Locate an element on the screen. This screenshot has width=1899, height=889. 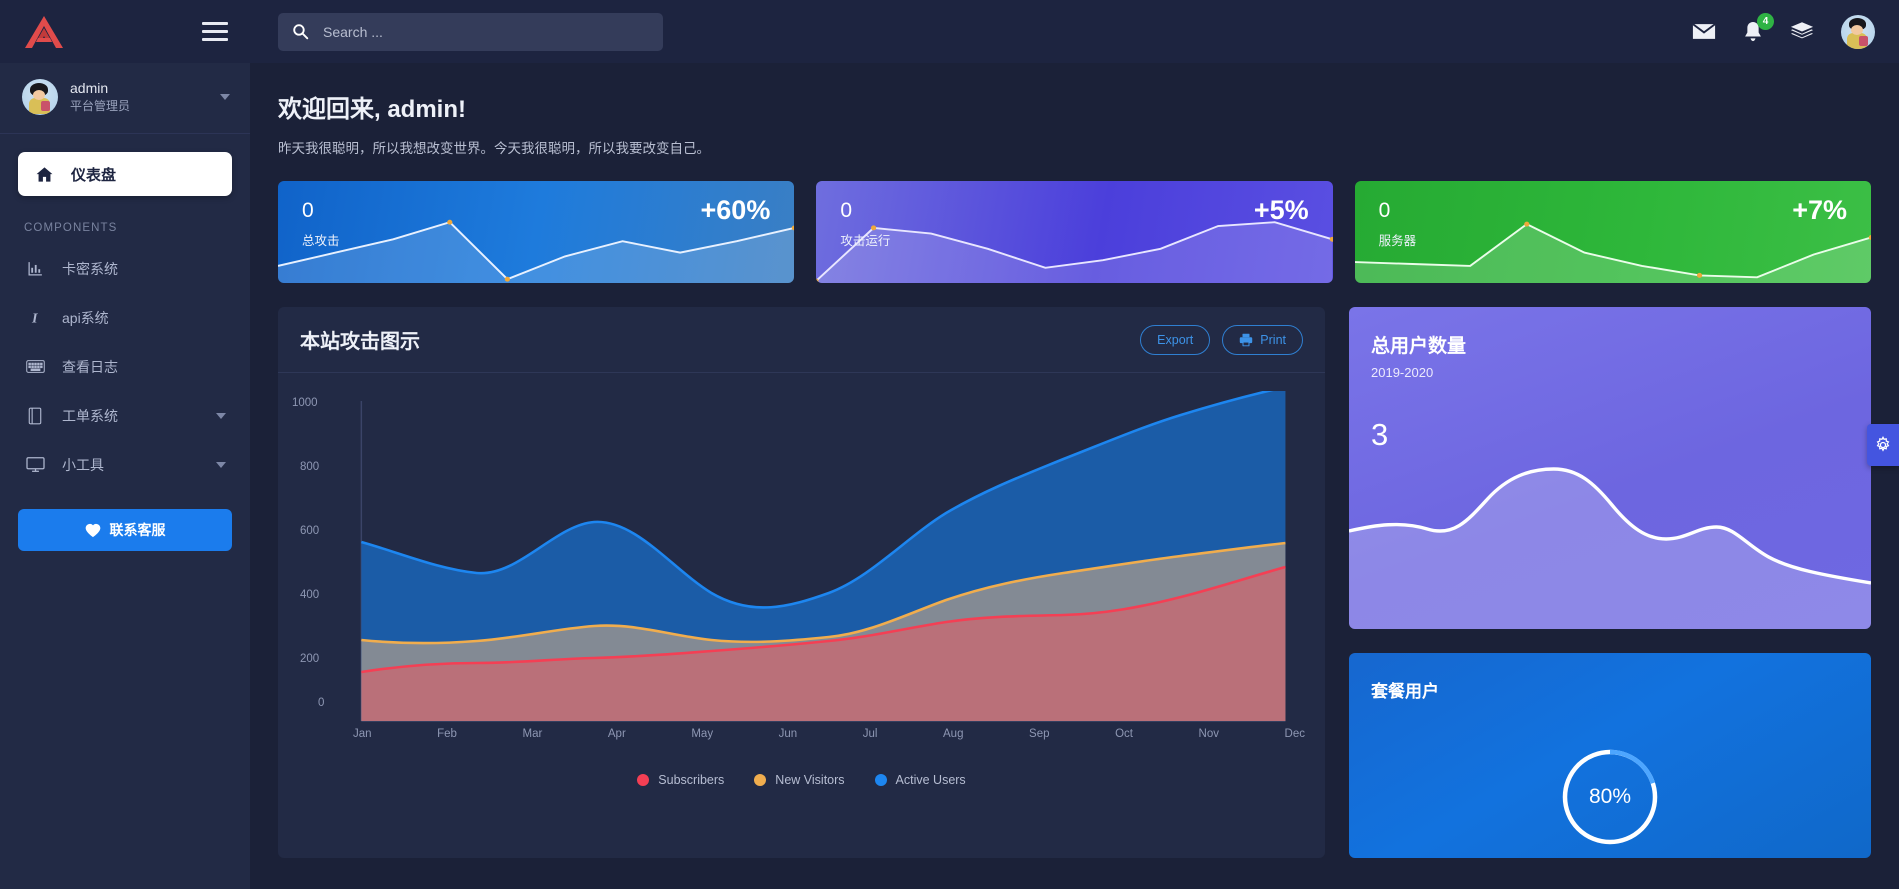
total-users-card: 总用户数量 2019-2020 3 is located at coordinates (1610, 468).